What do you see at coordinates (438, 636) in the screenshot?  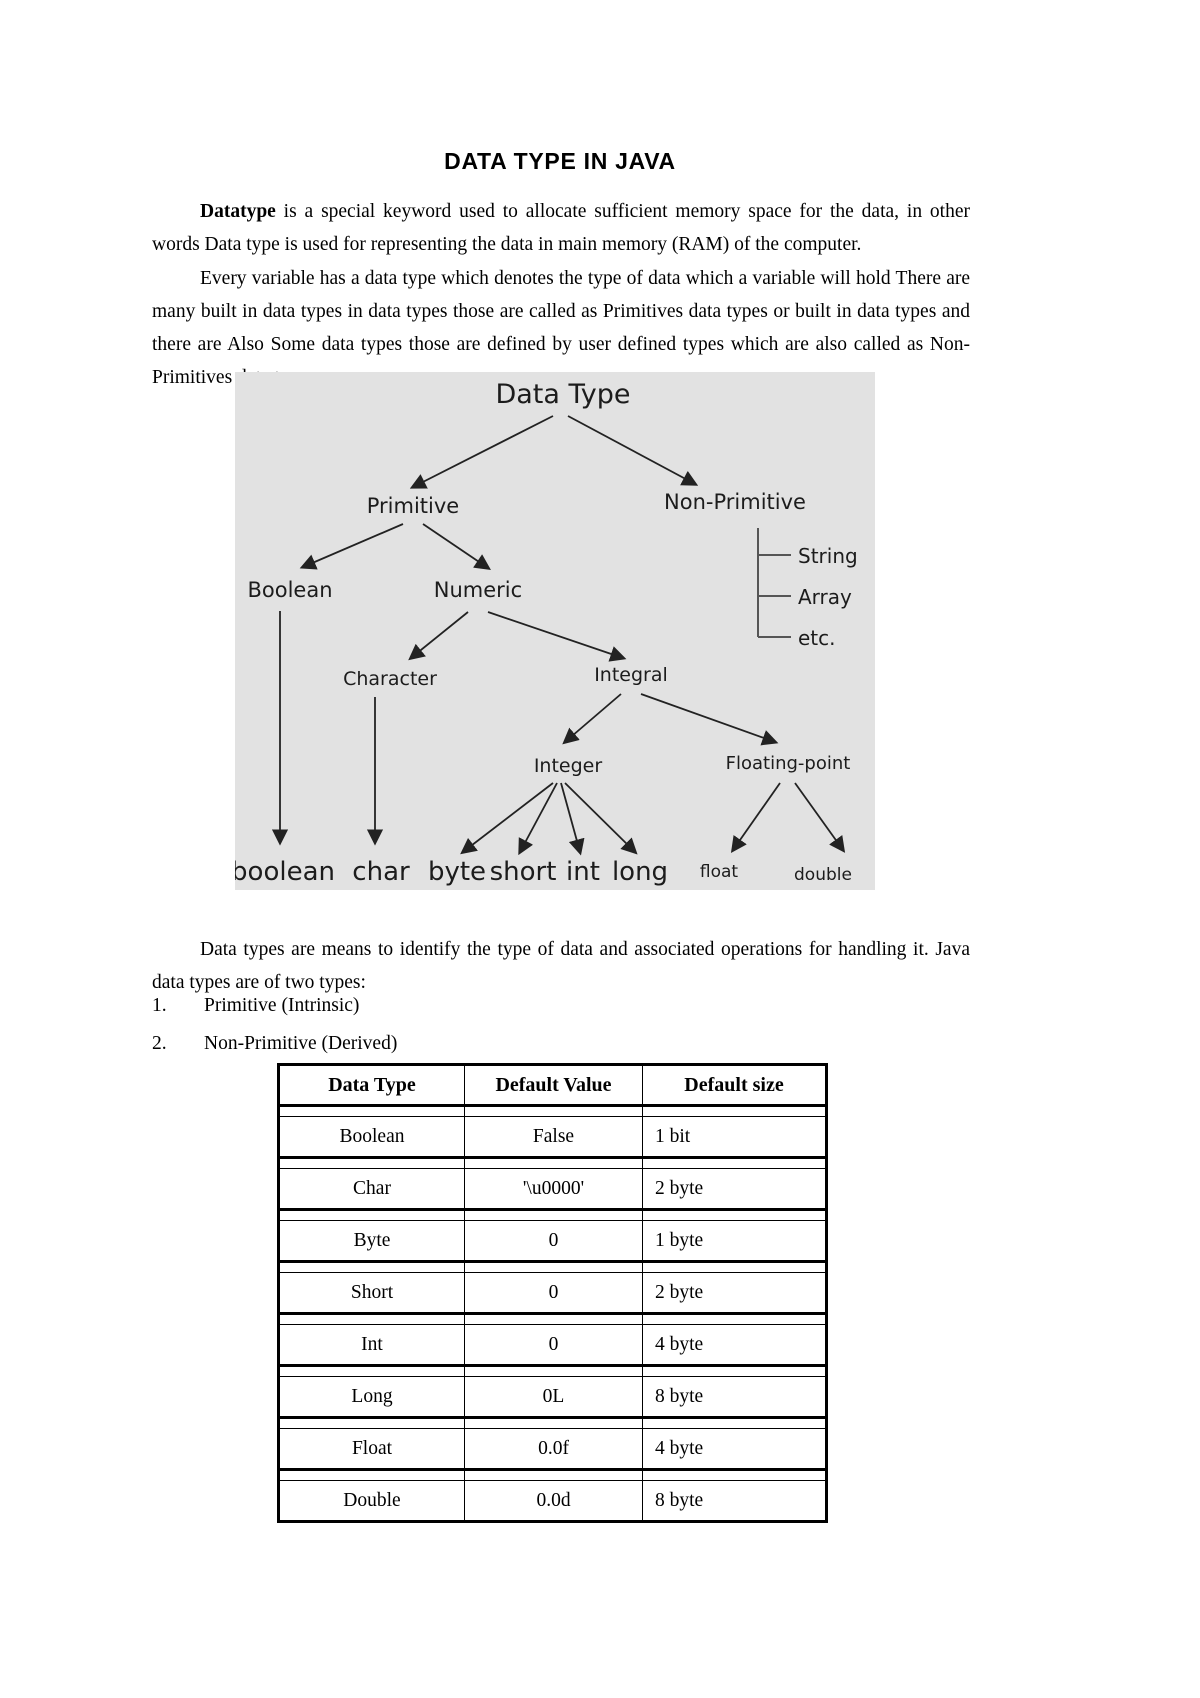 I see `edge-numeric-character` at bounding box center [438, 636].